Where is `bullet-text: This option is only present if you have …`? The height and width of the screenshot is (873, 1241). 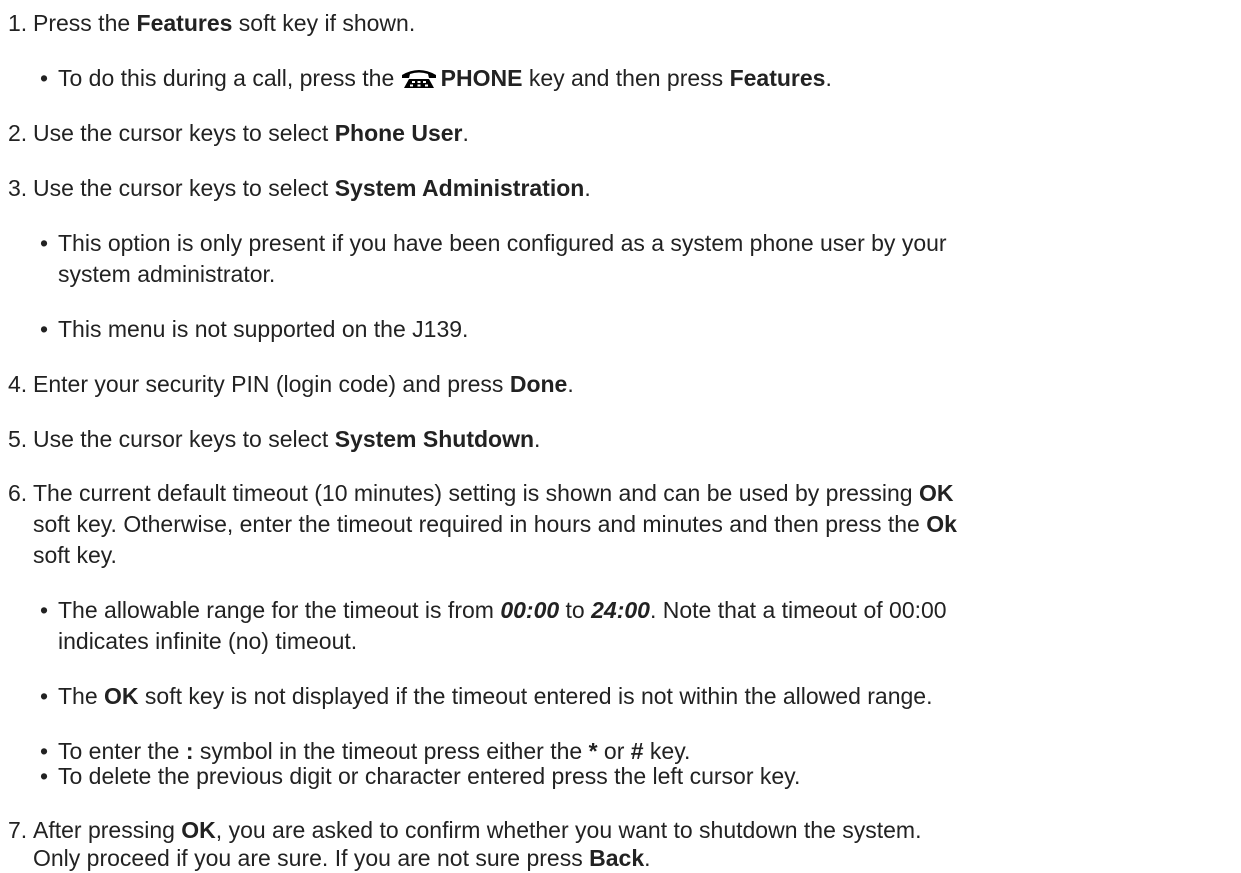
bullet-text: This option is only present if you have … is located at coordinates (502, 243).